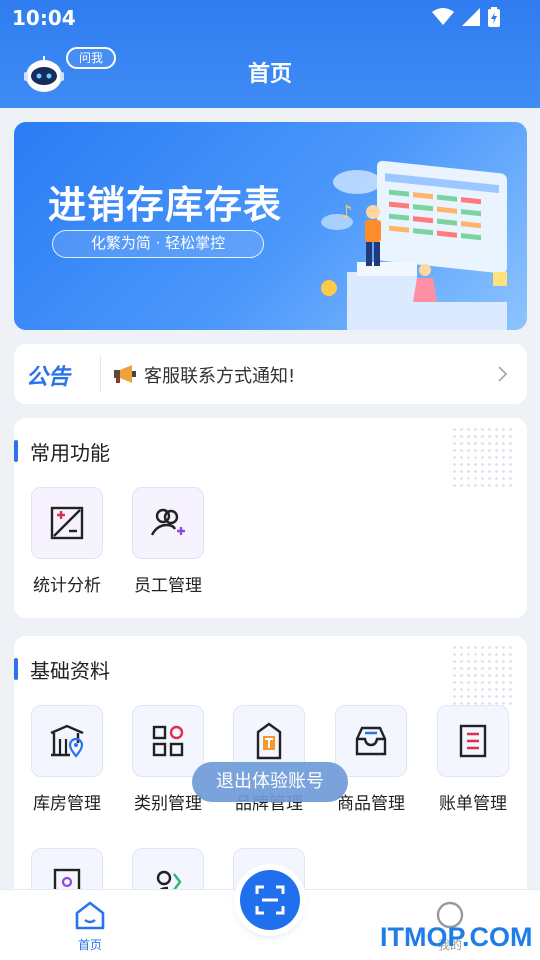  Describe the element at coordinates (270, 18) in the screenshot. I see `status-bar: 10:04` at that location.